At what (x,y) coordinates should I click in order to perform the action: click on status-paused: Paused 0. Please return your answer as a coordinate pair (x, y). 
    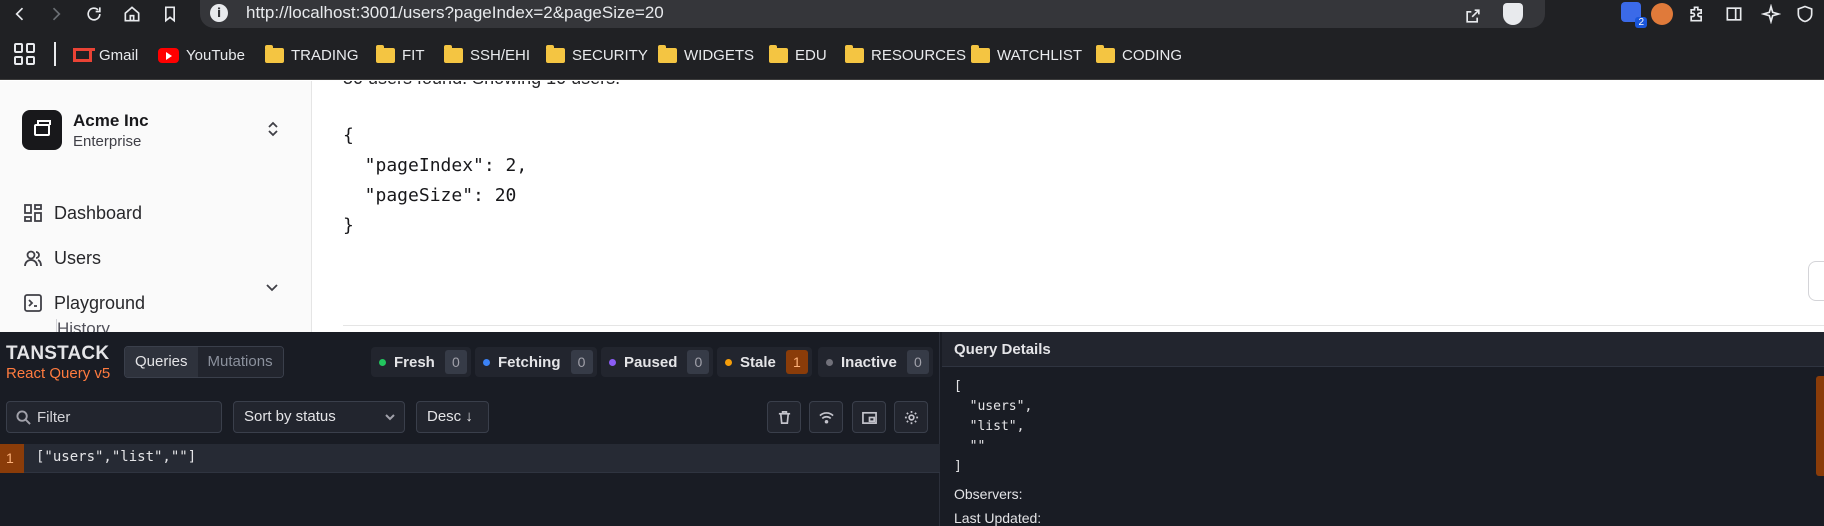
    Looking at the image, I should click on (657, 362).